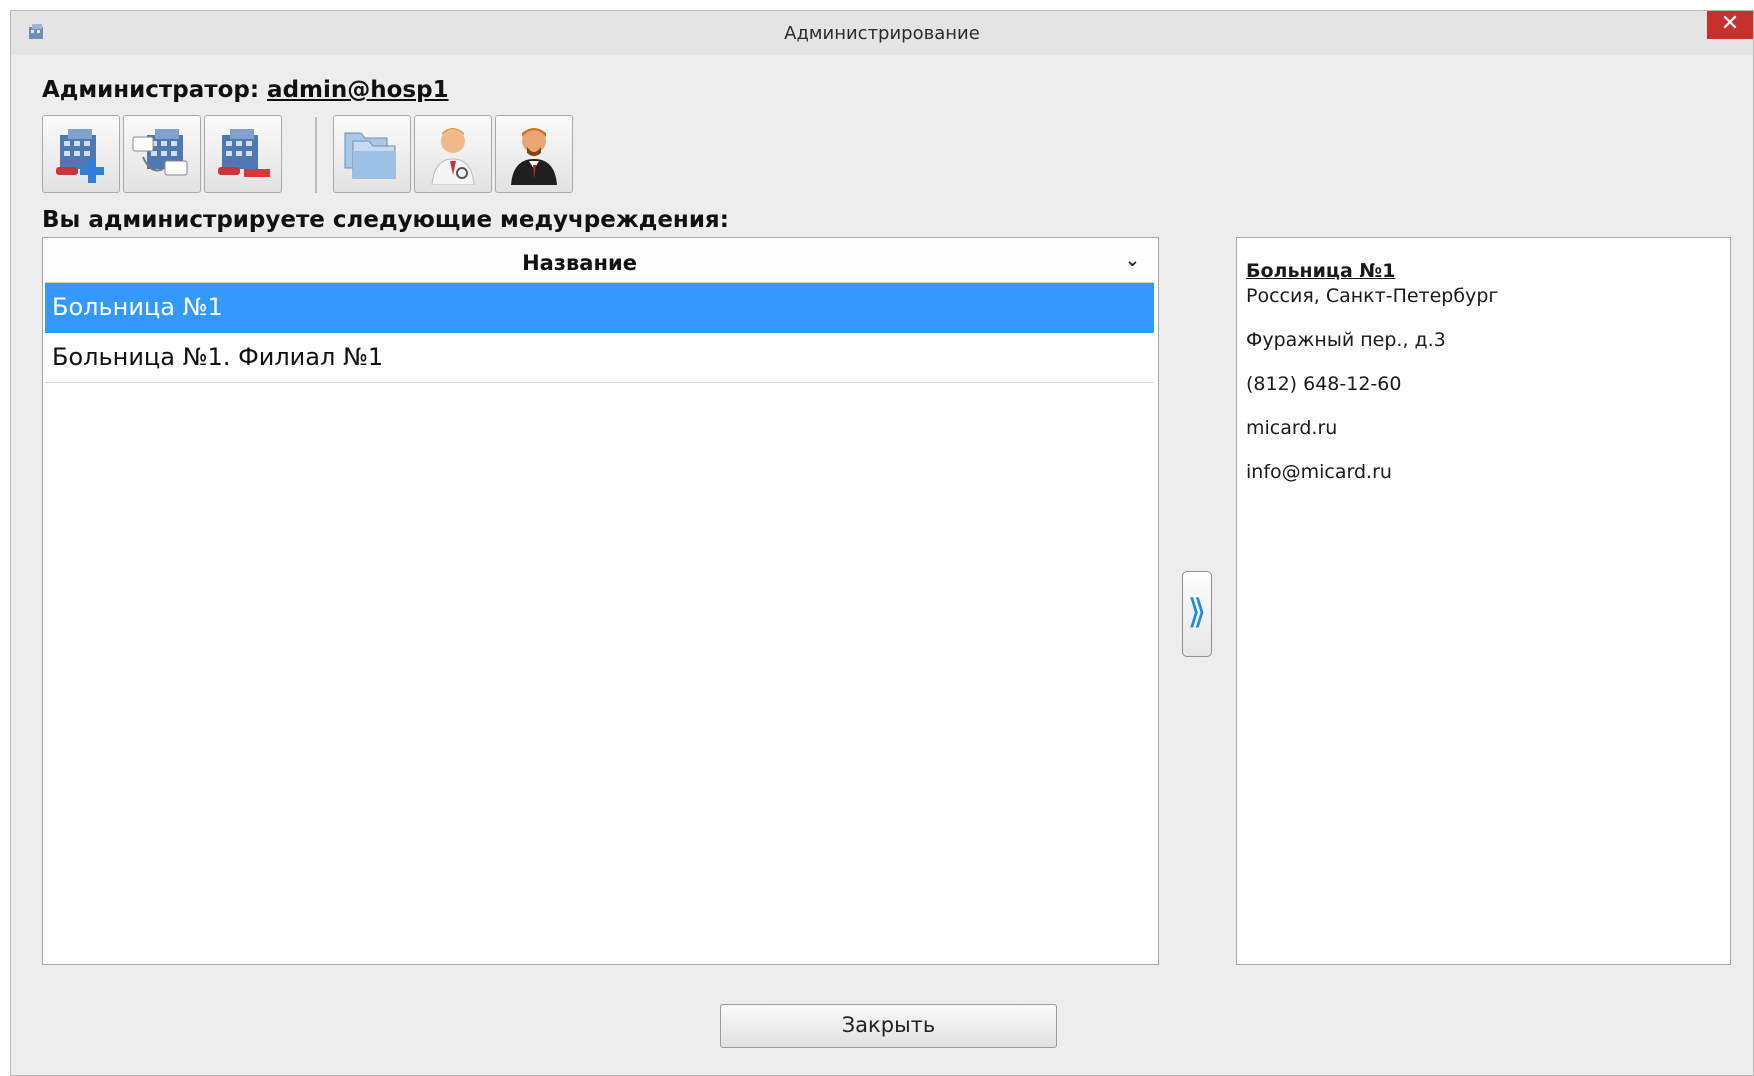 The height and width of the screenshot is (1076, 1754). I want to click on manager-icon, so click(534, 156).